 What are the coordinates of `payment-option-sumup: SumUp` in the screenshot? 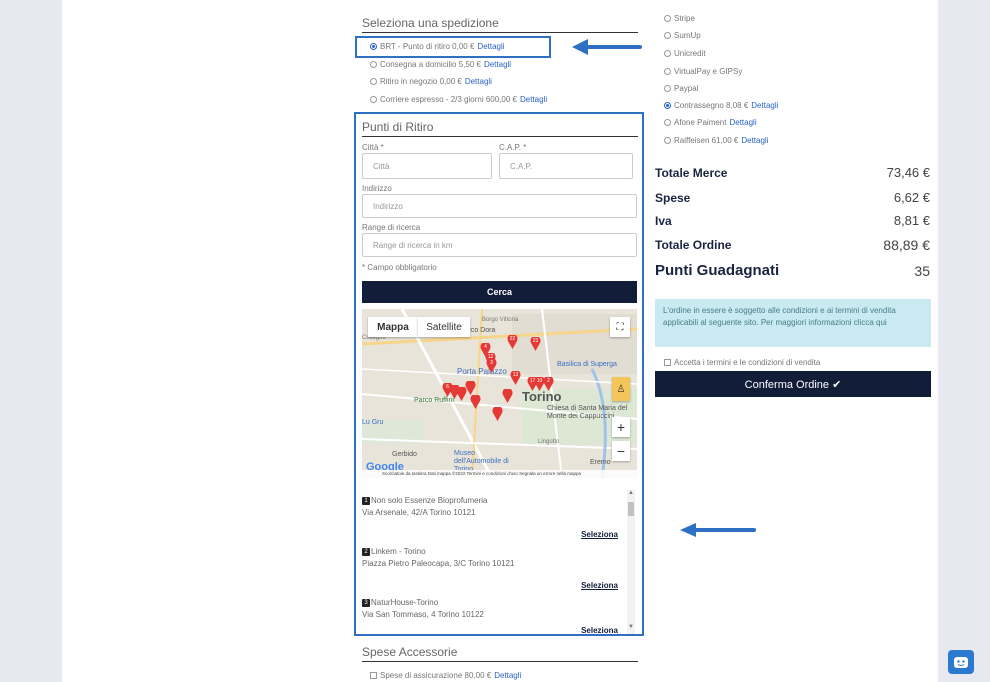 It's located at (682, 35).